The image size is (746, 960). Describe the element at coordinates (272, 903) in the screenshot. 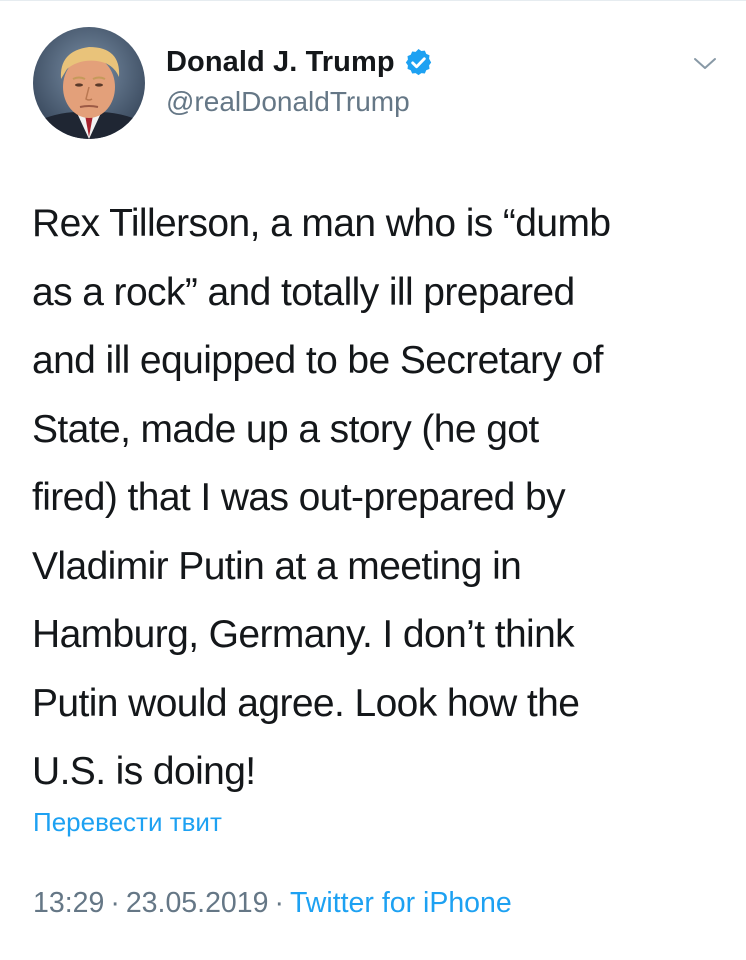

I see `tweet-meta: 13:29 · 23.05.2019 · Twitter for iPhone` at that location.